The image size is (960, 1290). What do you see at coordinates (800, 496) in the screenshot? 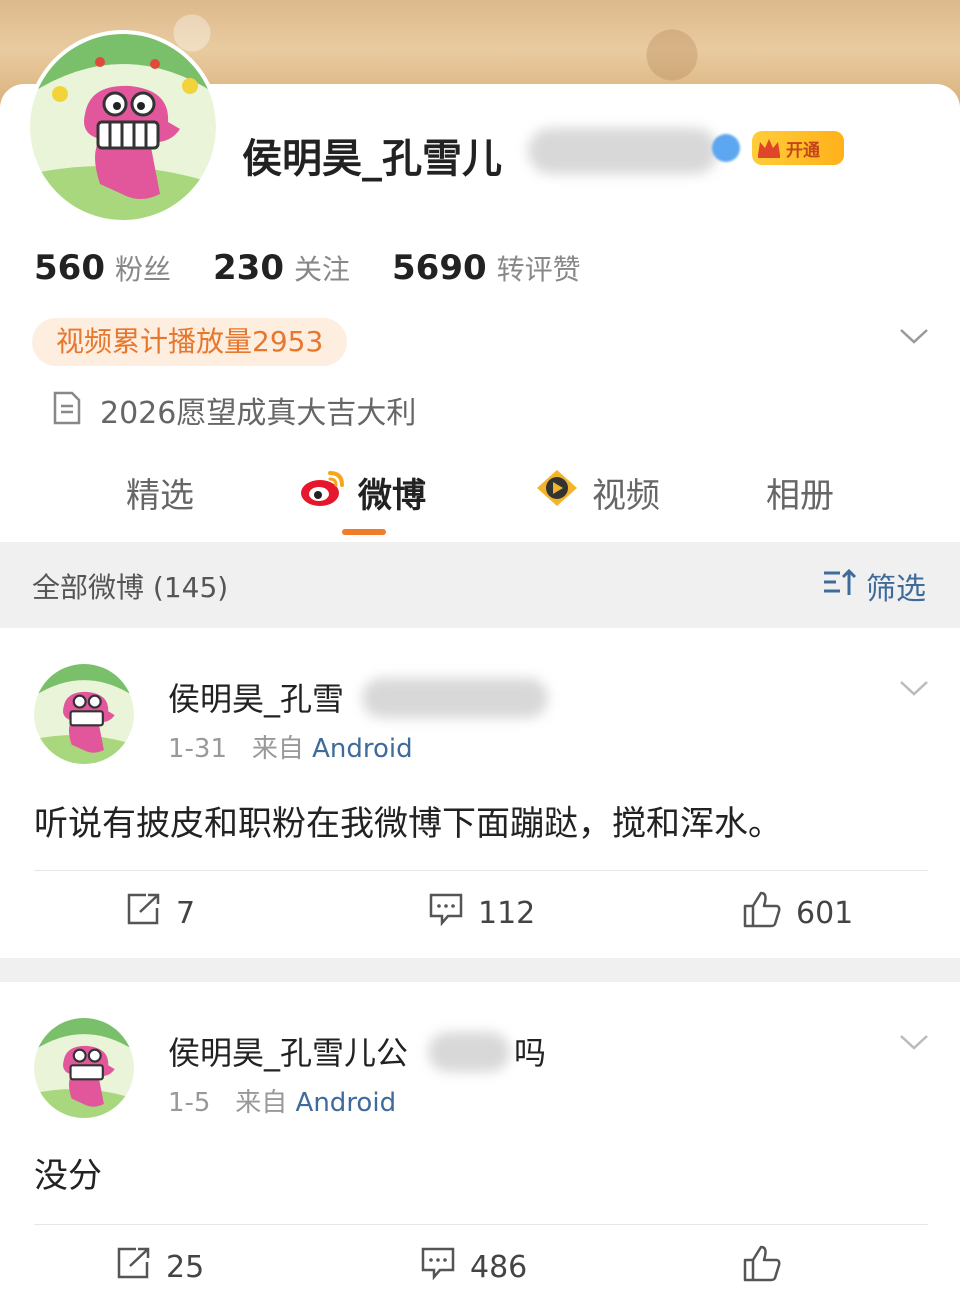
I see `tab-album-label: 相册` at bounding box center [800, 496].